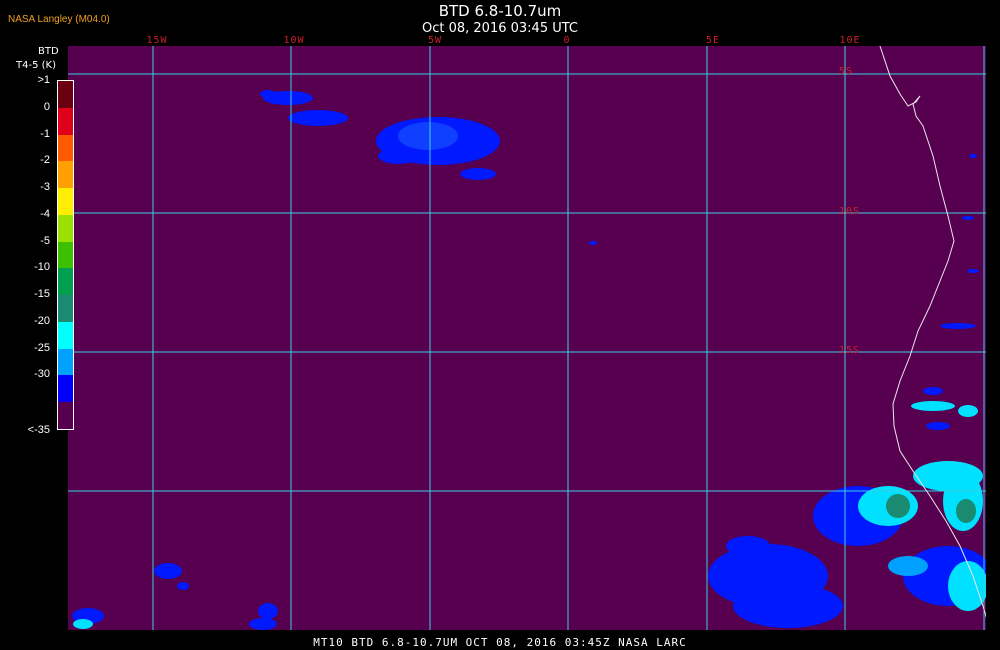 The image size is (1000, 650). I want to click on lat-label-10s: 10S, so click(850, 211).